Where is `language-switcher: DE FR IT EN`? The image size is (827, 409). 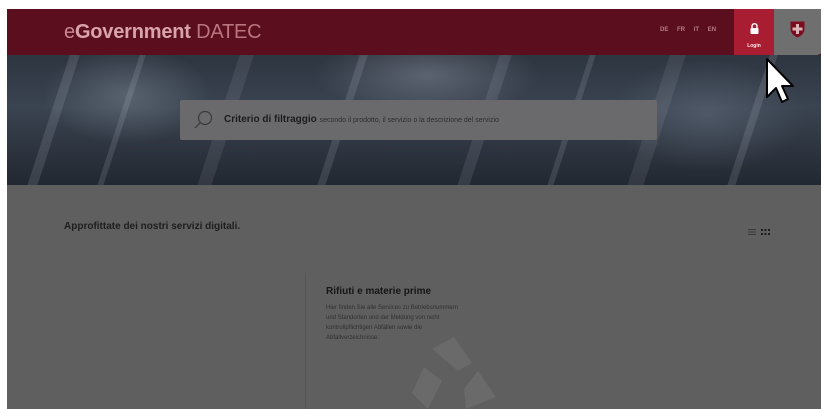 language-switcher: DE FR IT EN is located at coordinates (691, 30).